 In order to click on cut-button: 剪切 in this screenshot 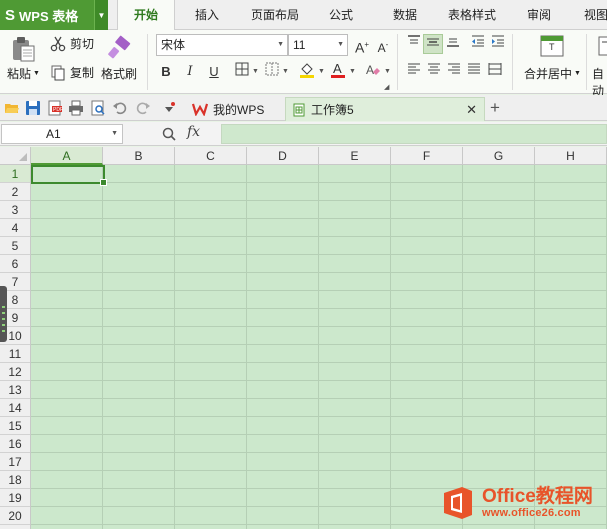, I will do `click(72, 43)`.